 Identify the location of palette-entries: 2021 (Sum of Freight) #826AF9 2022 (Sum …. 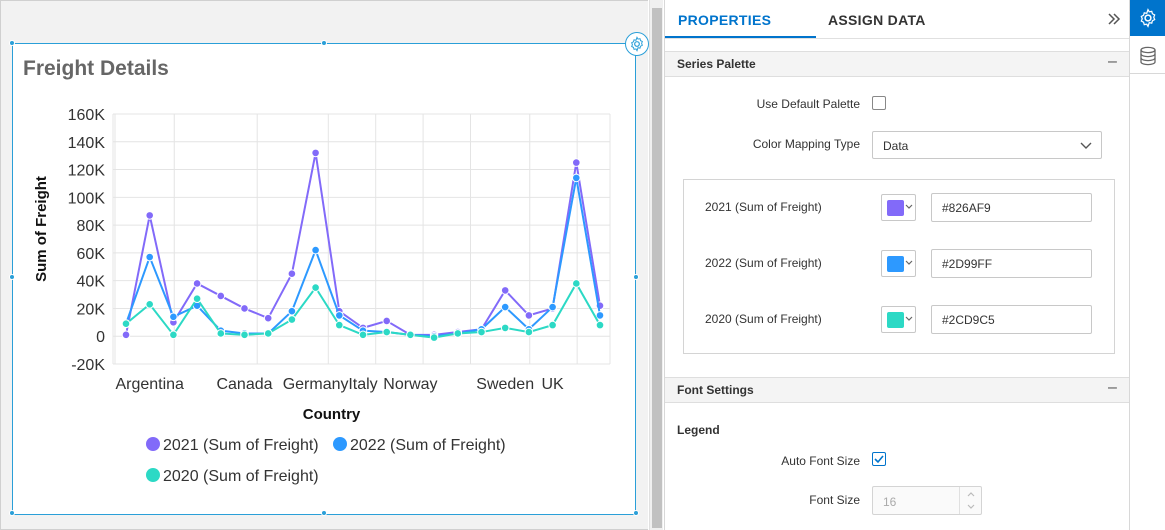
(899, 266).